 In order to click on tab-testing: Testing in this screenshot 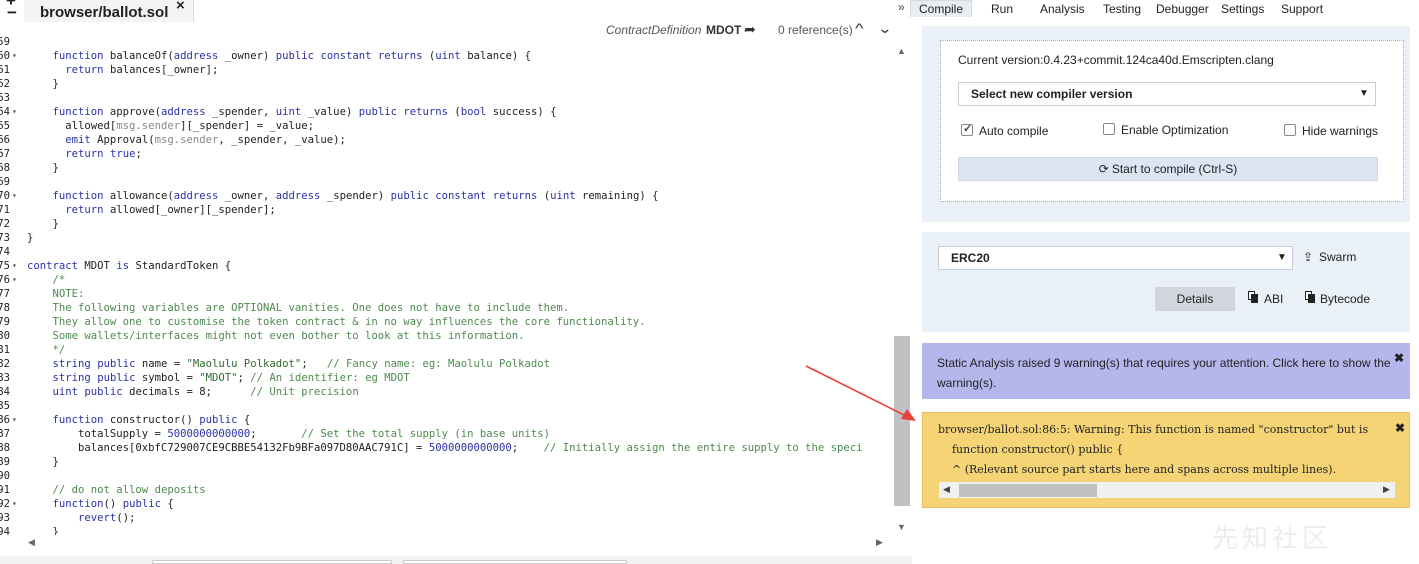, I will do `click(1122, 9)`.